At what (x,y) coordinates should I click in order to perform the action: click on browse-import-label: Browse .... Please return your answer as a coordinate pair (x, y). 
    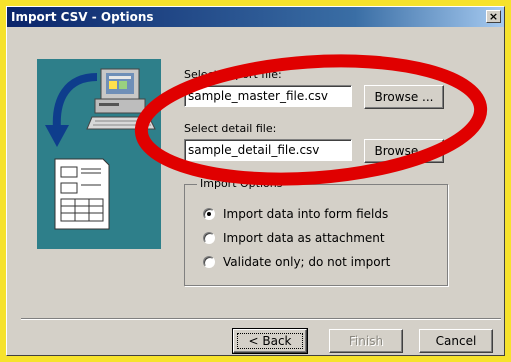
    Looking at the image, I should click on (404, 97).